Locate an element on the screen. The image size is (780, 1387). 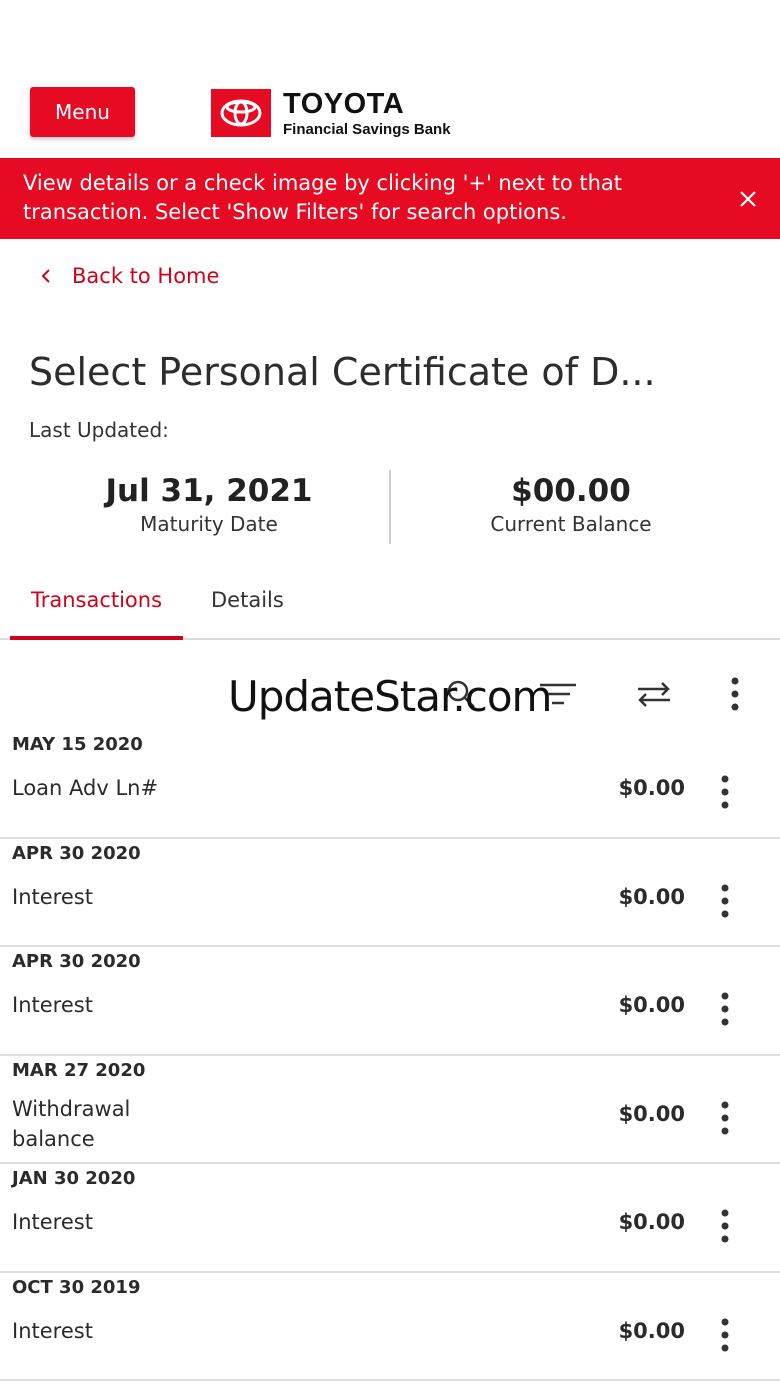
bank-logo: TOYOTA Financial Savings Bank is located at coordinates (331, 113).